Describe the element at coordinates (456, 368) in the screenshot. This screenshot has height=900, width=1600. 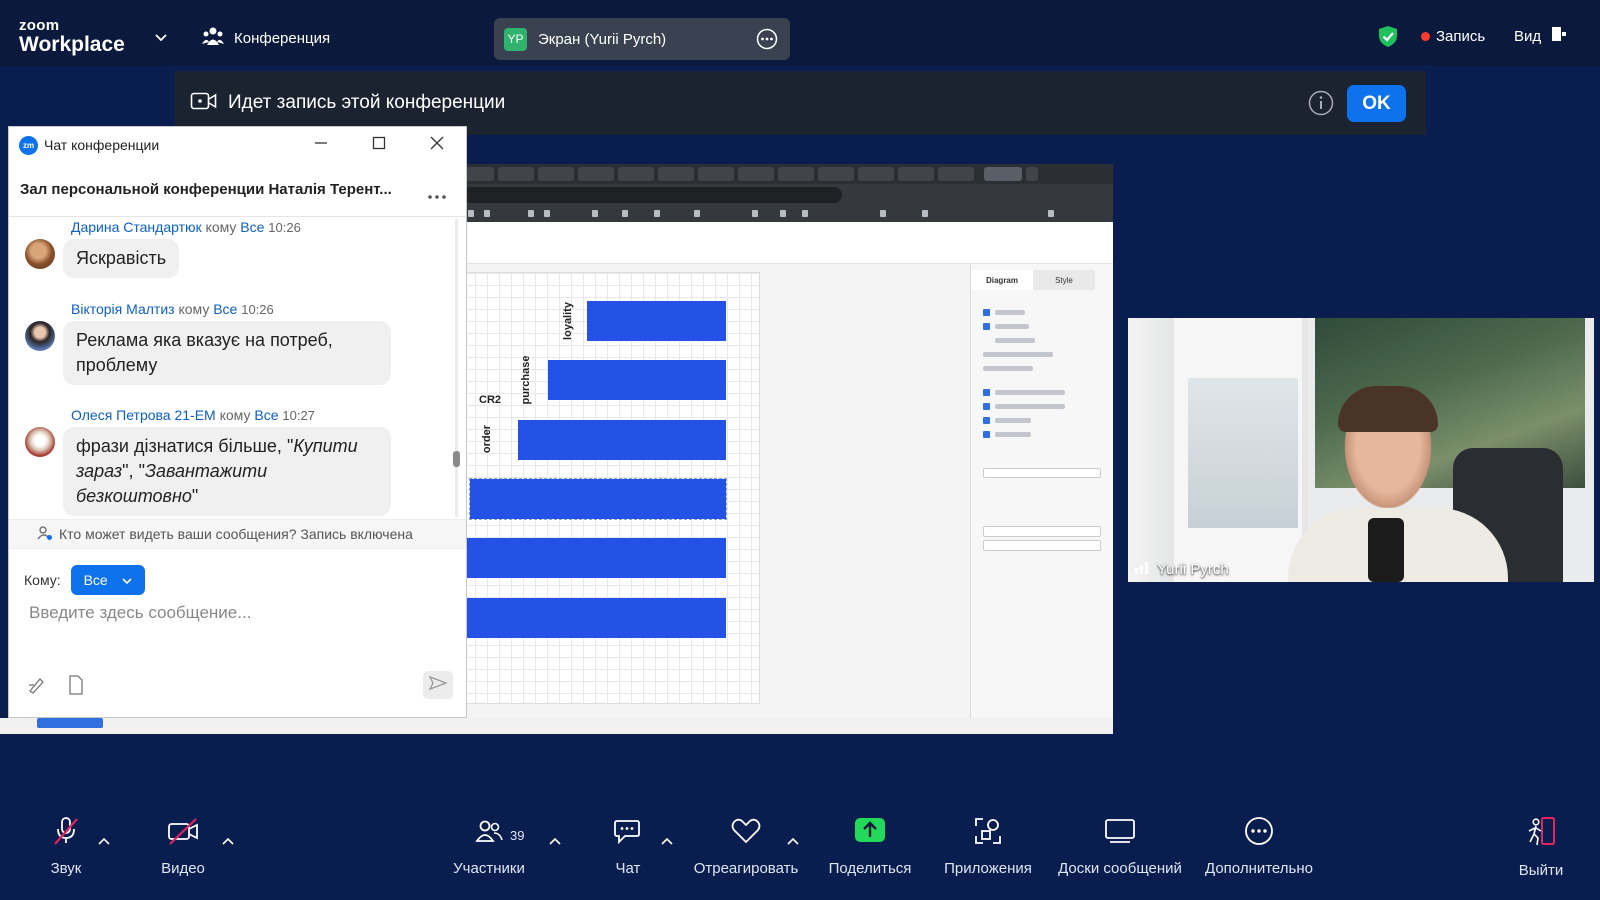
I see `chat-scrollbar-track` at that location.